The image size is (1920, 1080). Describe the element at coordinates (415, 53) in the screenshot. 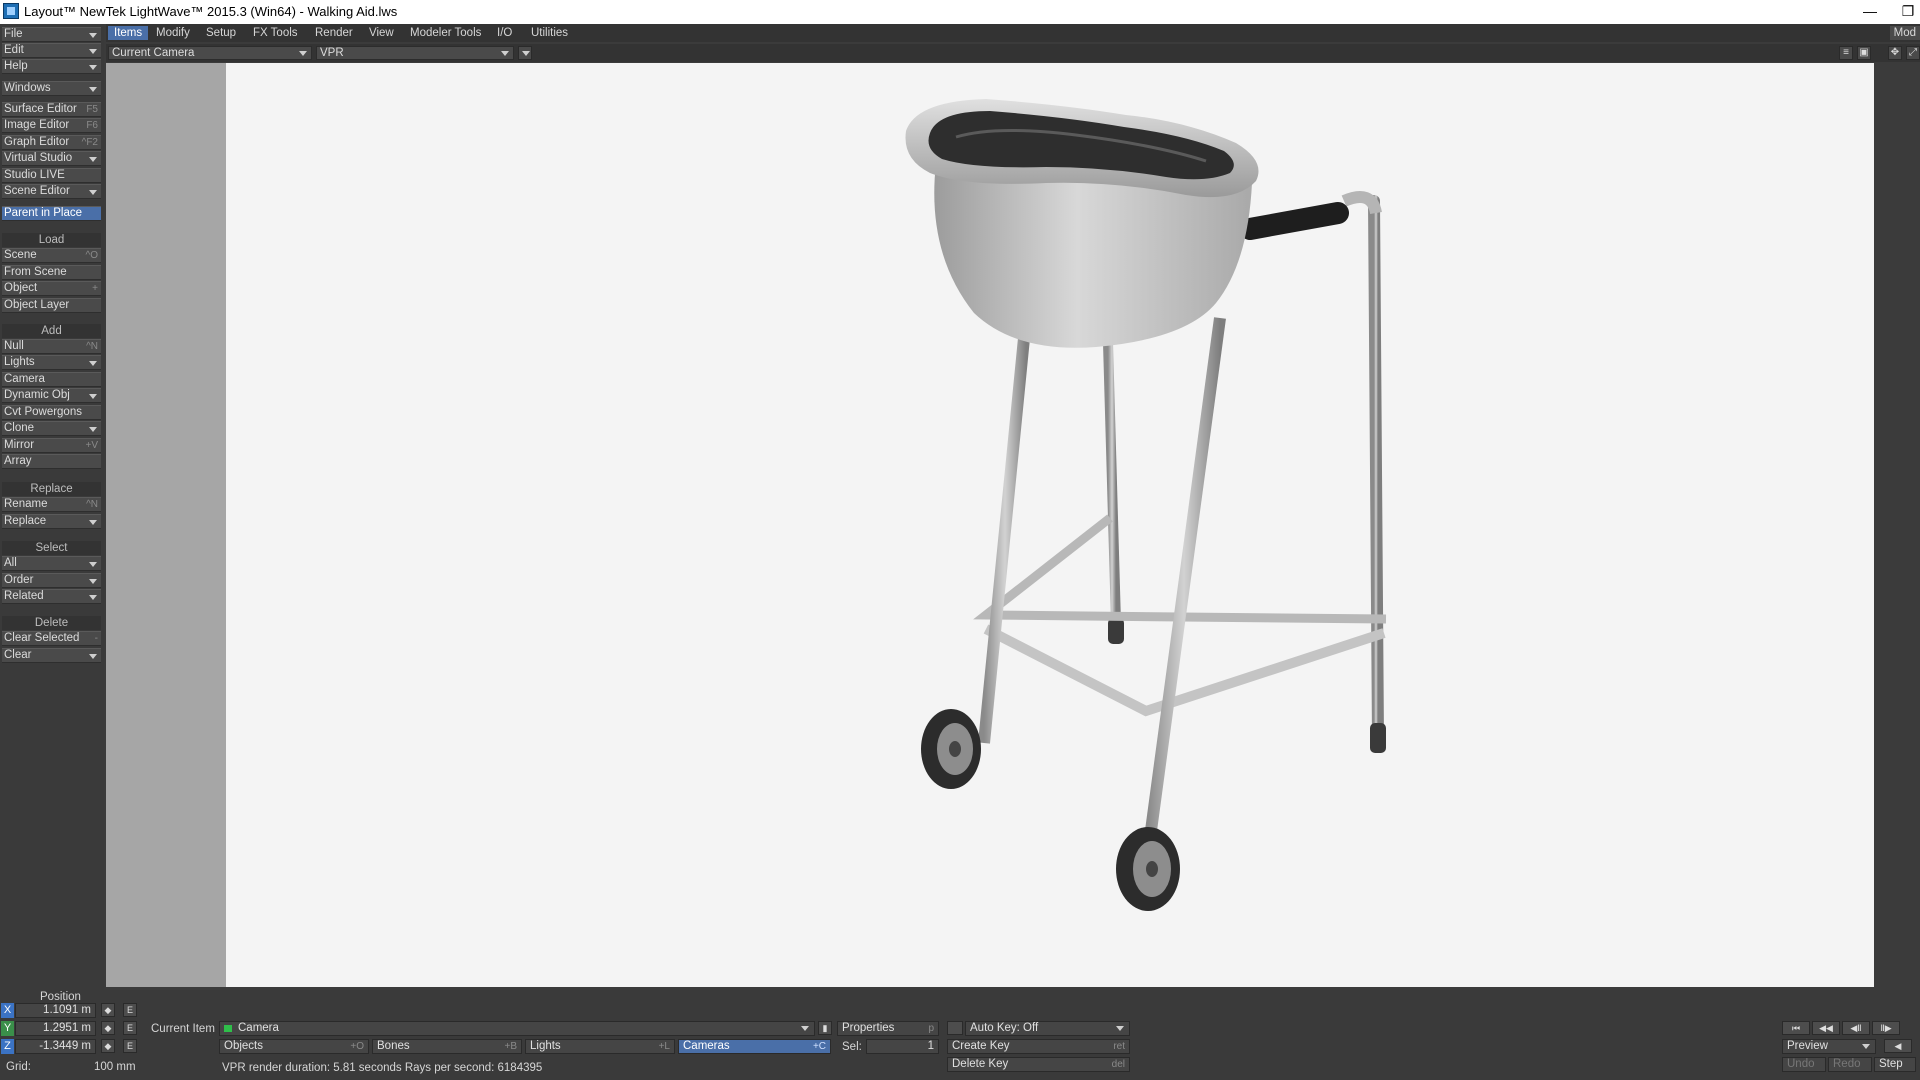

I see `render-mode-dropdown: VPR` at that location.